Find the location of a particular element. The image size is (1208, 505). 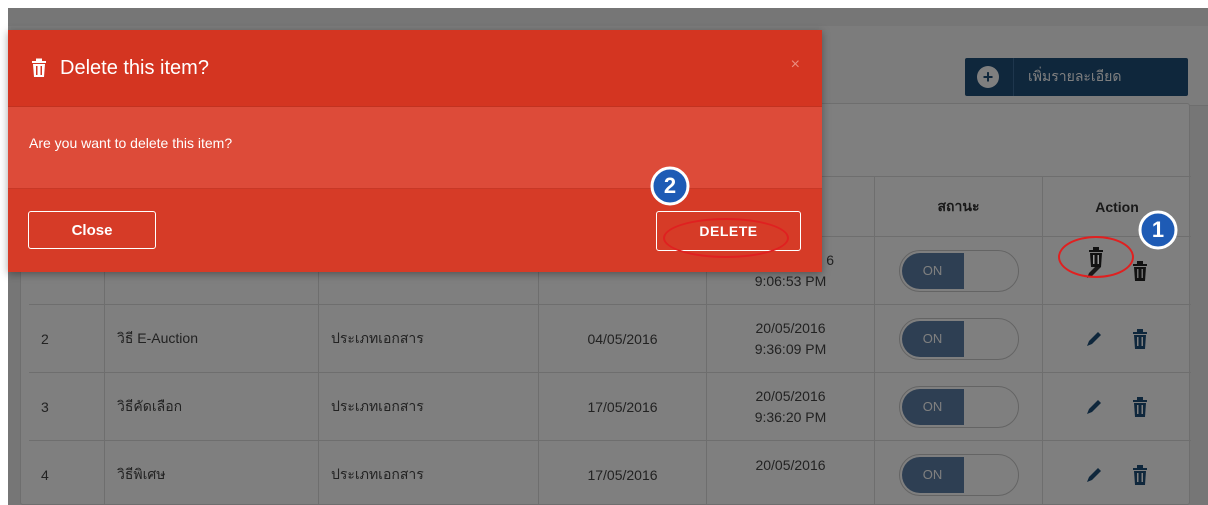

step-2-badge-icon: 2 is located at coordinates (670, 186).